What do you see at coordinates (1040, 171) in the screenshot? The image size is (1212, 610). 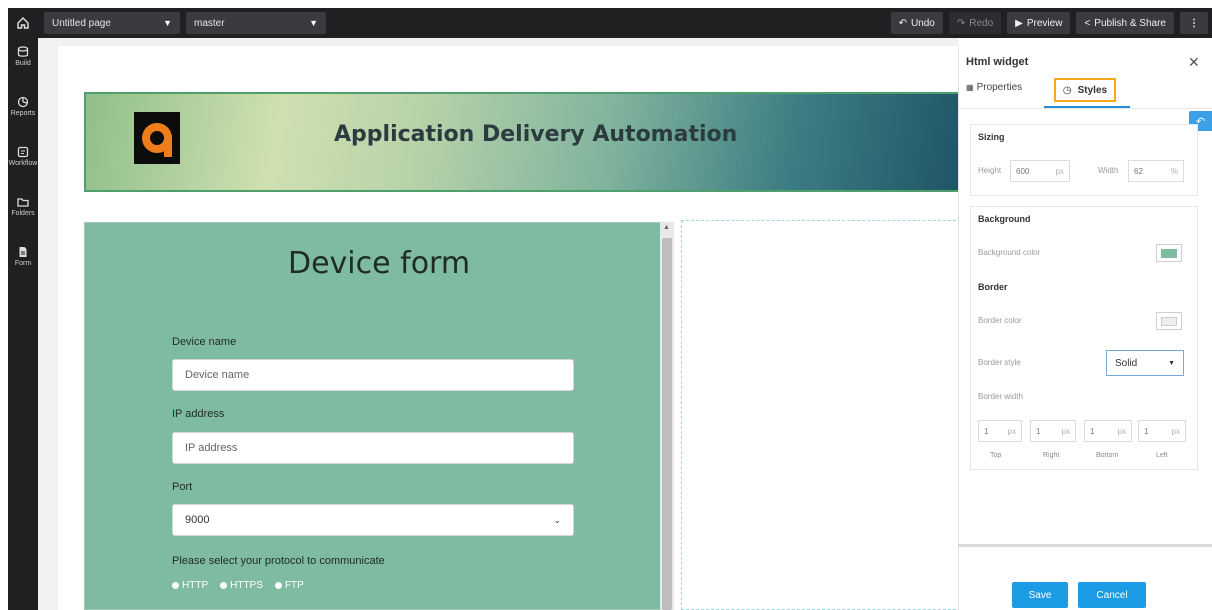 I see `height-input: 600 px` at bounding box center [1040, 171].